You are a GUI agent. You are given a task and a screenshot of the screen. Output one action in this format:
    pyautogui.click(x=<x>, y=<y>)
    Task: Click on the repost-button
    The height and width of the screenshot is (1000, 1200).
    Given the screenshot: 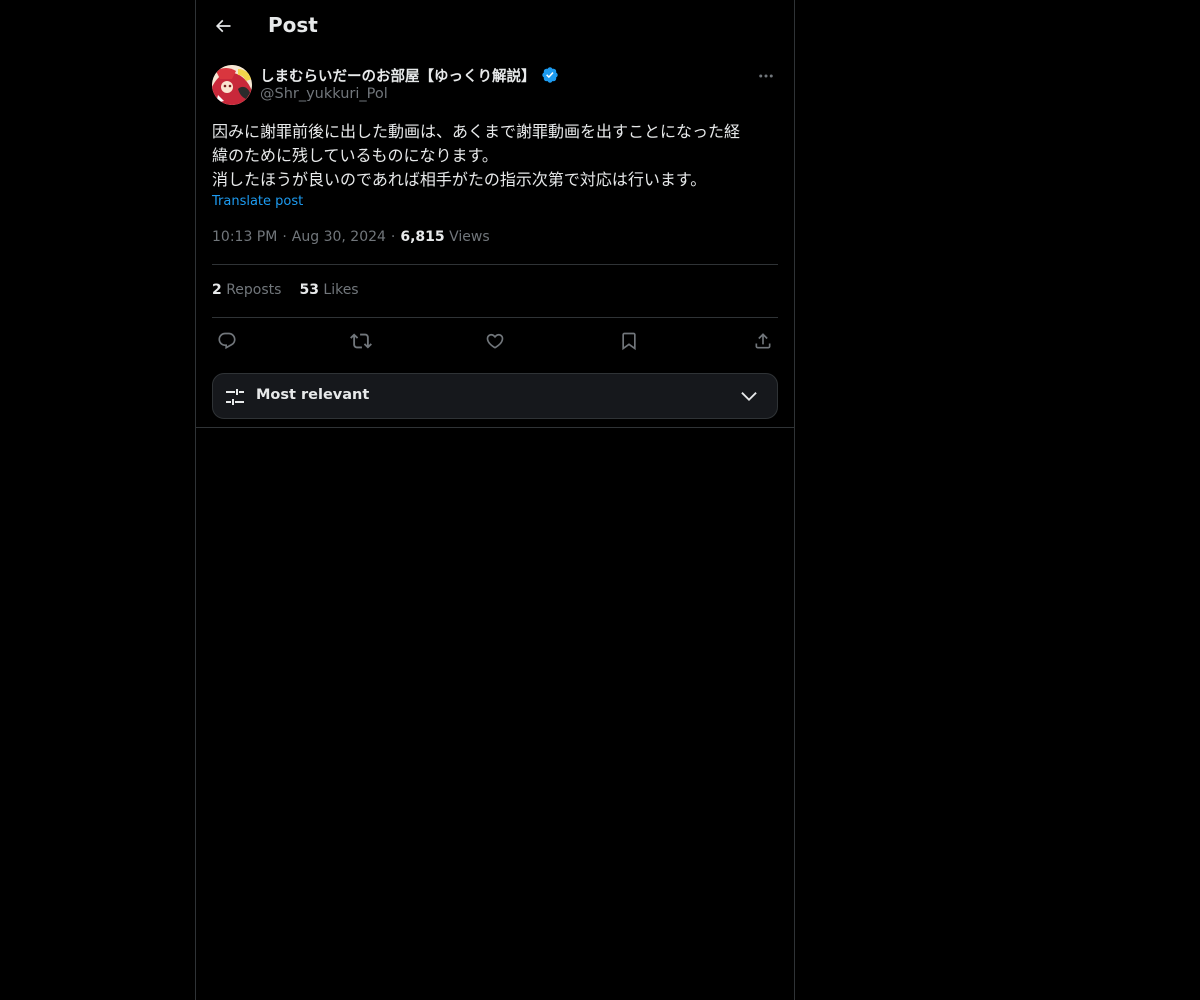 What is the action you would take?
    pyautogui.click(x=361, y=341)
    